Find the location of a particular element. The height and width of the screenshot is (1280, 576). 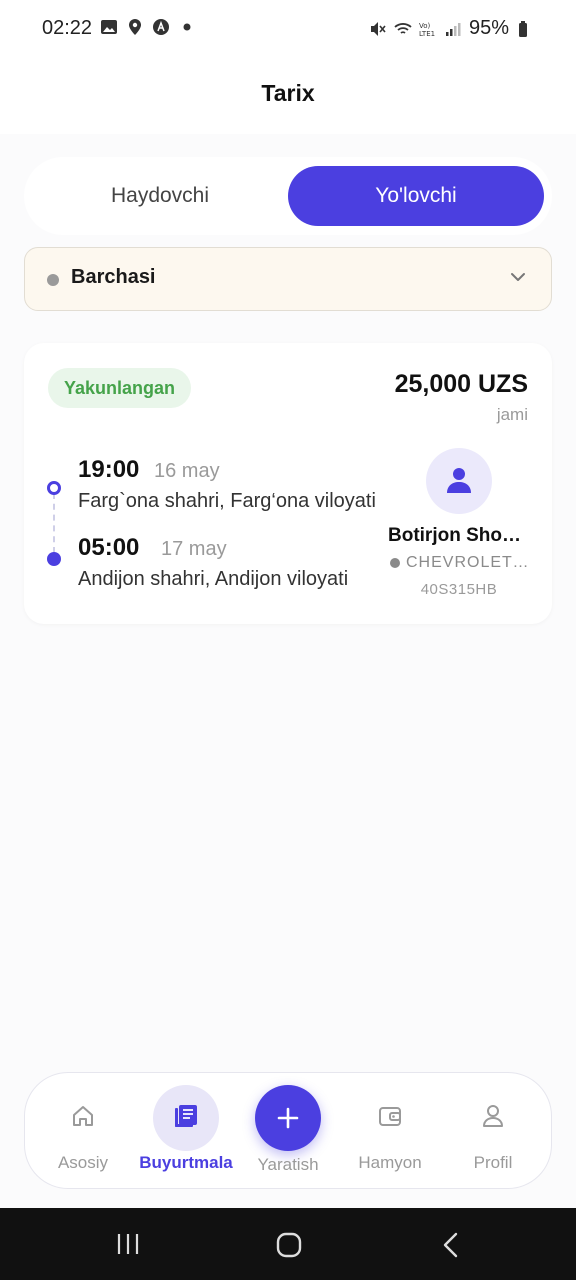

user-icon is located at coordinates (459, 480).